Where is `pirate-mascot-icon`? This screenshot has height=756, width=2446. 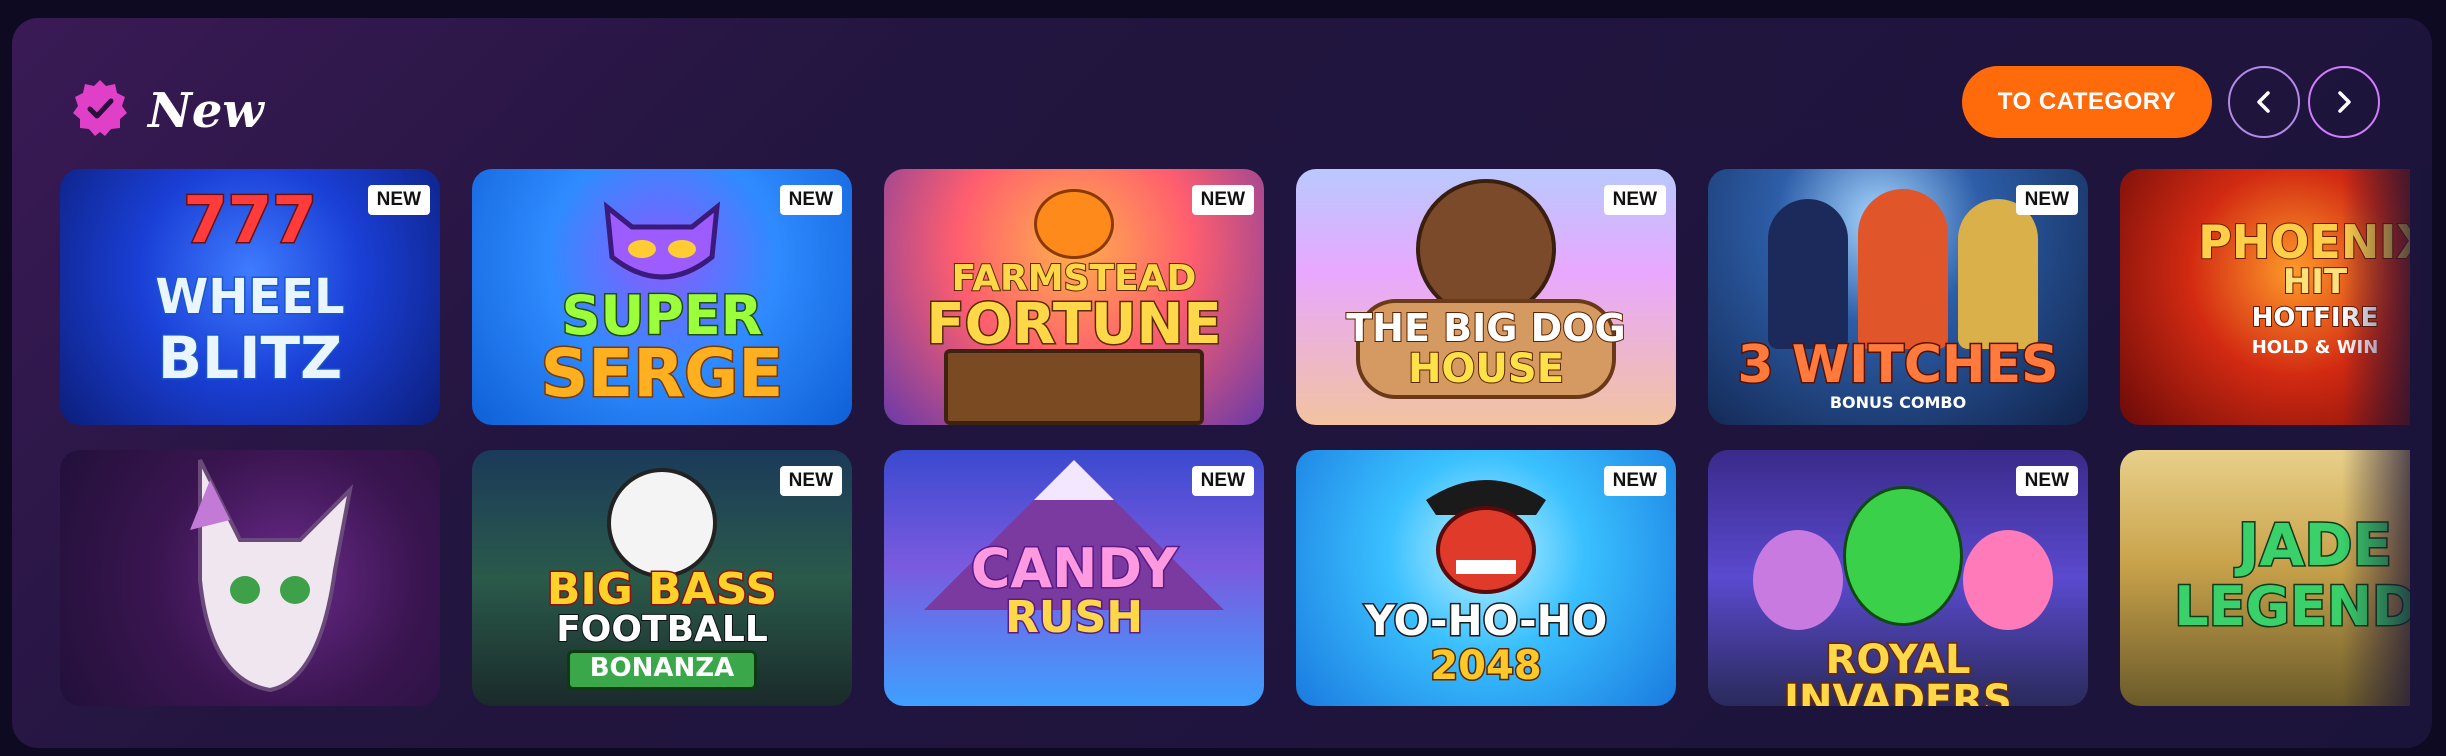 pirate-mascot-icon is located at coordinates (1486, 537).